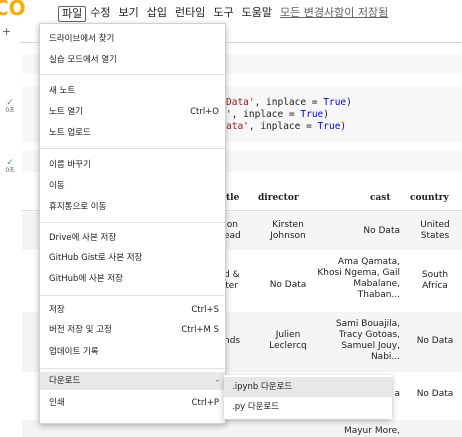  I want to click on menu-bar: CO 파일 수정 보기 삽입 런타임 도구 도움말 모든 변경사항이 저장됨, so click(231, 12).